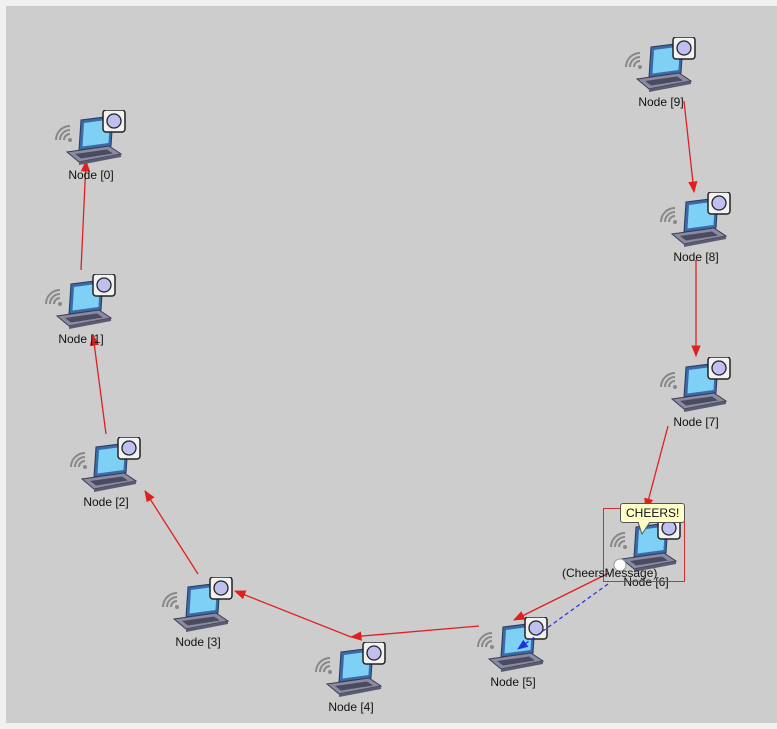 This screenshot has height=729, width=777. I want to click on message-layer, so click(572, 604).